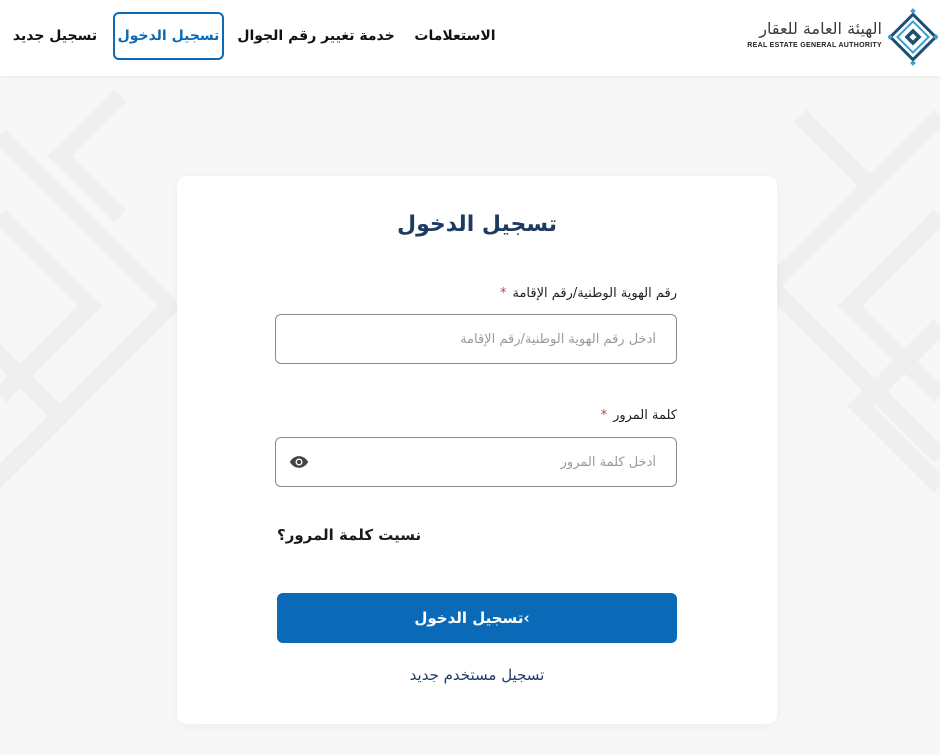 The height and width of the screenshot is (755, 940). I want to click on brand-name-ar: الهيئة العامة للعقار, so click(820, 28).